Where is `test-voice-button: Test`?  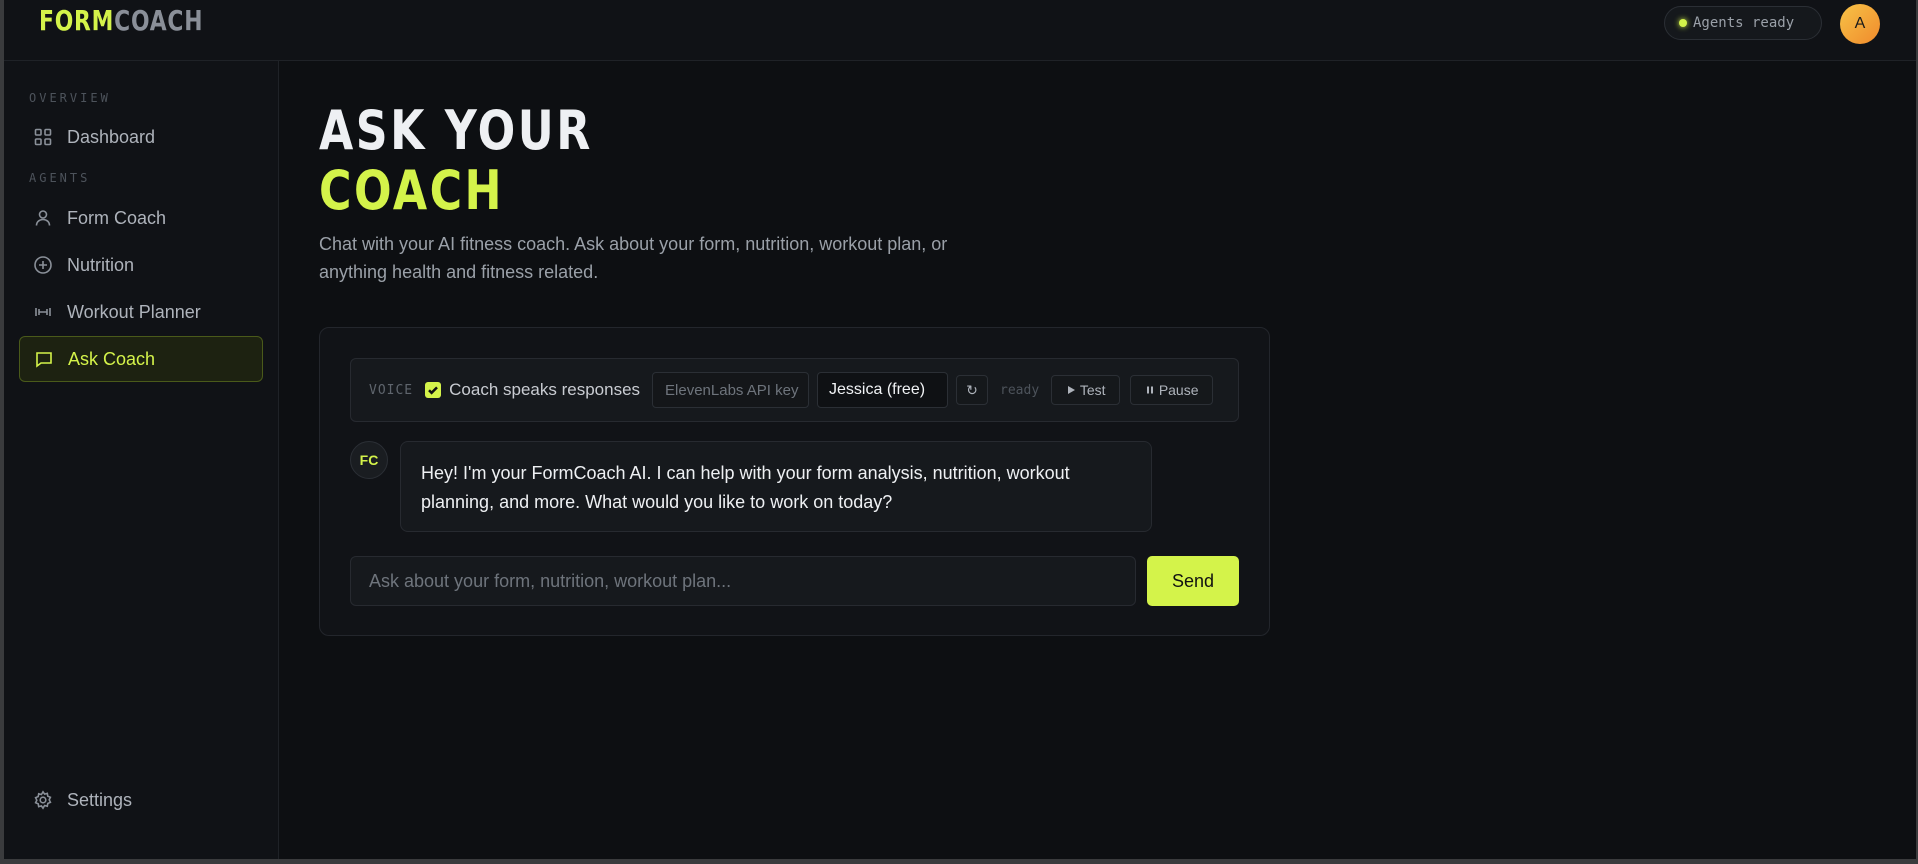 test-voice-button: Test is located at coordinates (1086, 390).